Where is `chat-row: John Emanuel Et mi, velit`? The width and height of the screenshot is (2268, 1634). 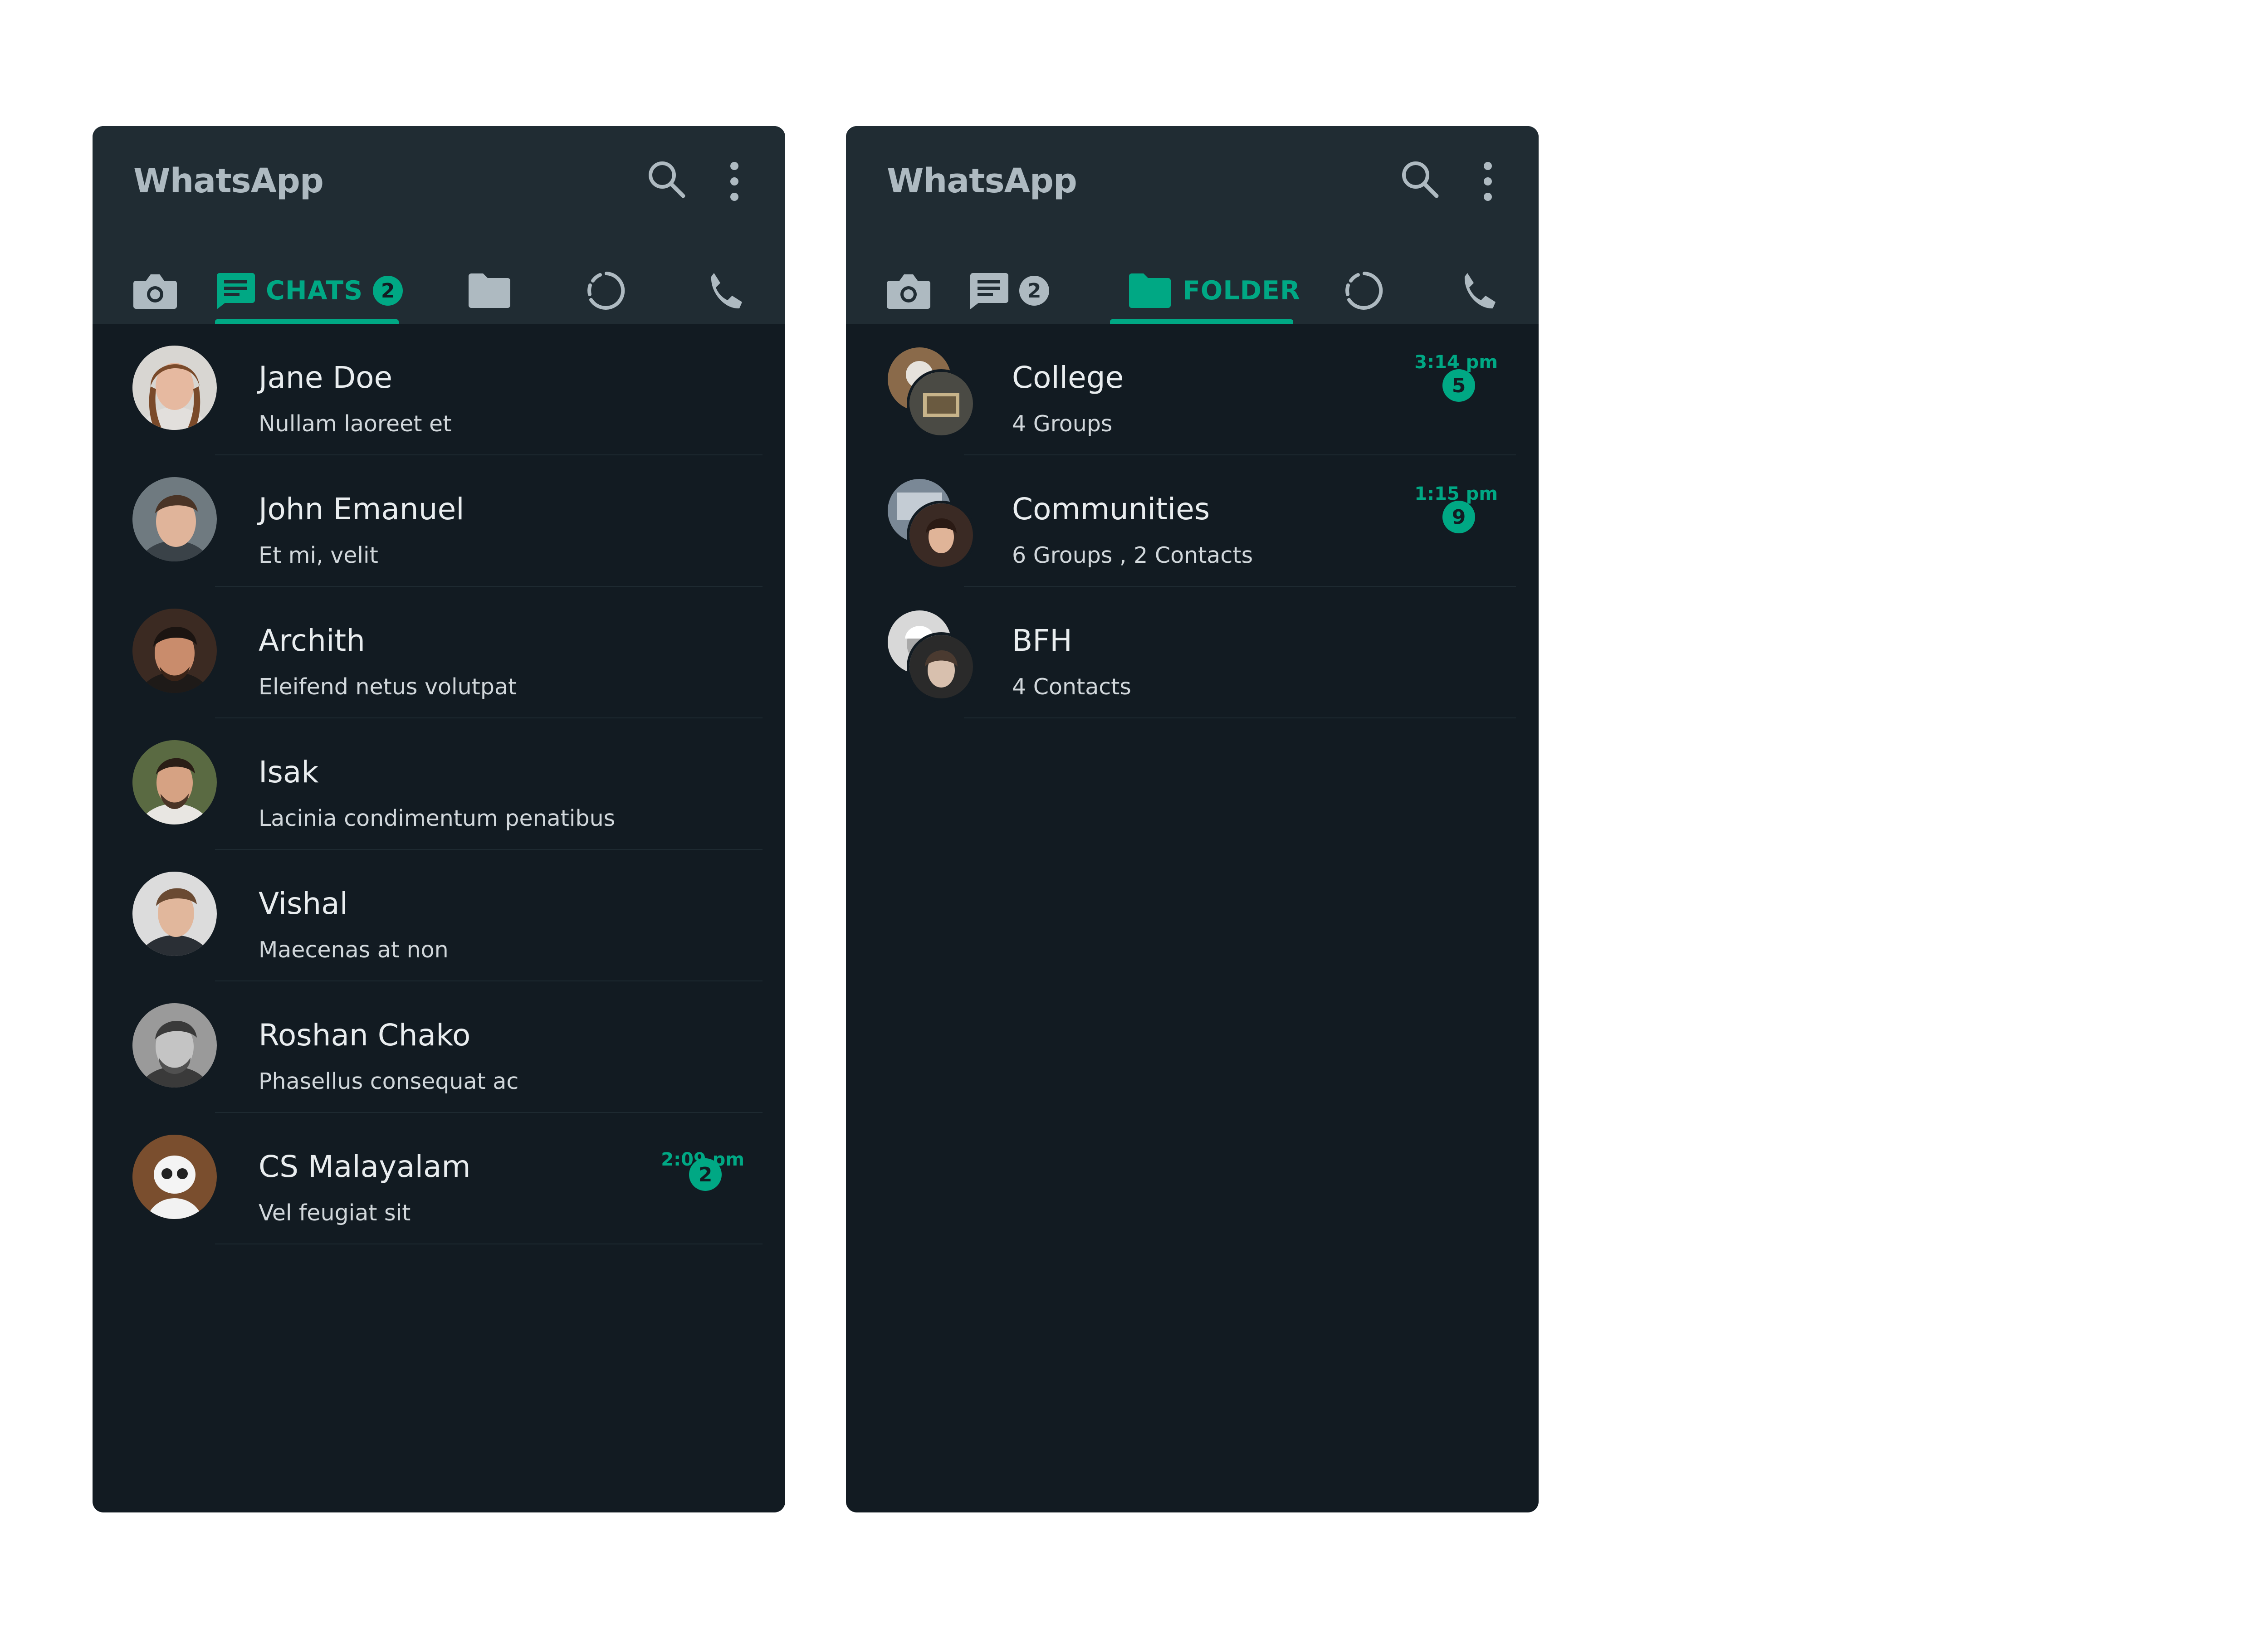
chat-row: John Emanuel Et mi, velit is located at coordinates (439, 521).